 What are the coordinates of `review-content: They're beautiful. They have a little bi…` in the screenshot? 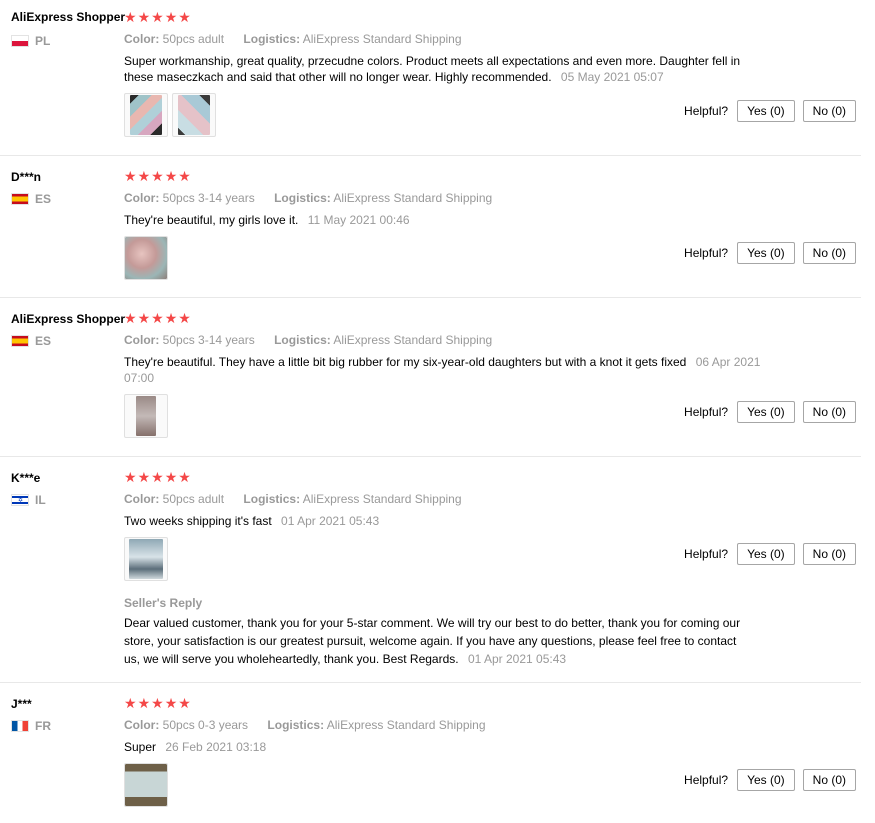 It's located at (444, 370).